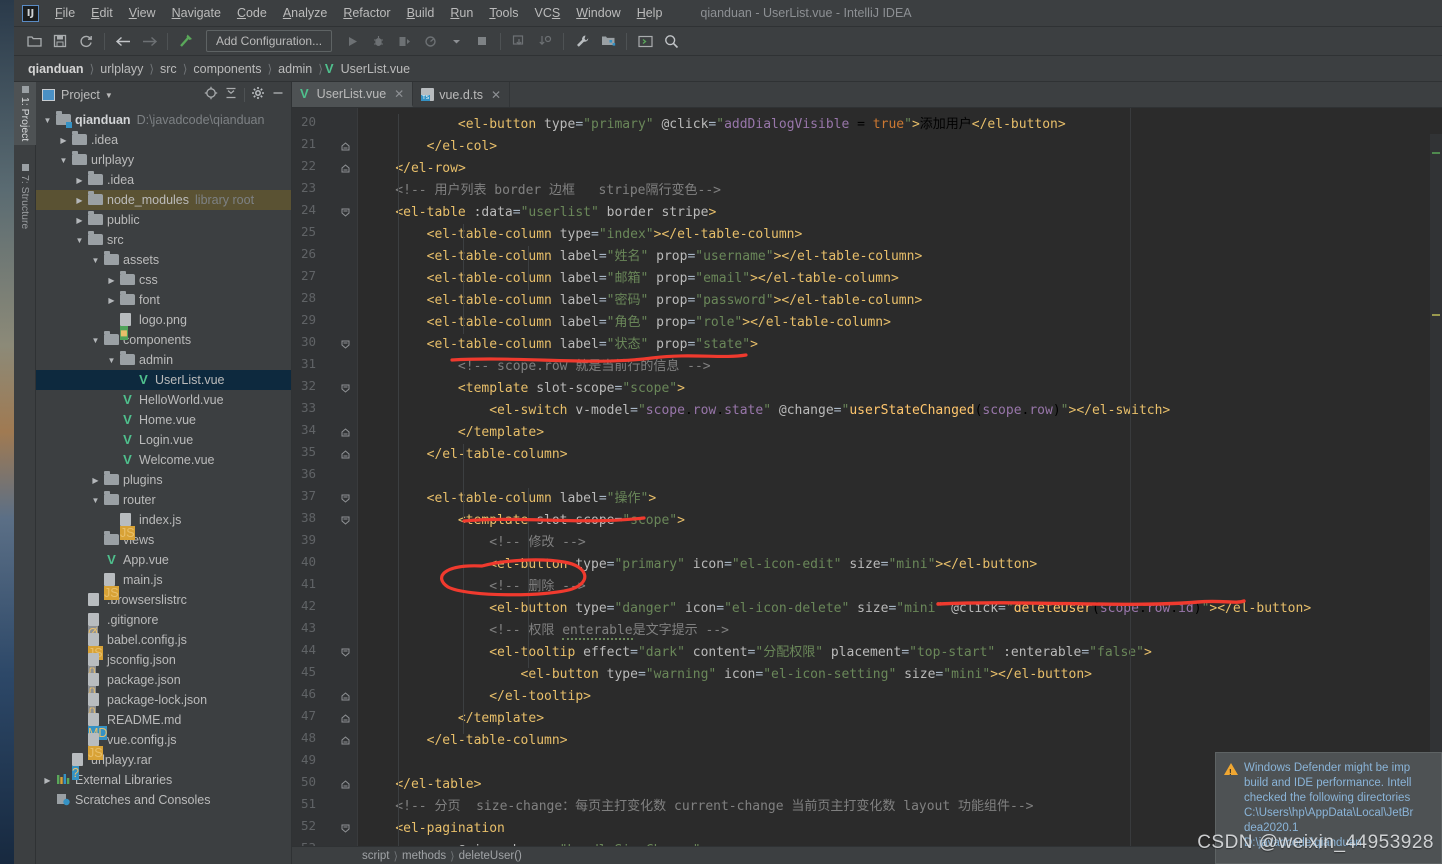  What do you see at coordinates (258, 95) in the screenshot?
I see `gear-icon` at bounding box center [258, 95].